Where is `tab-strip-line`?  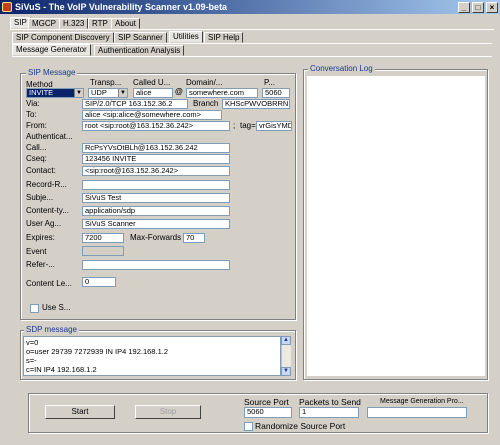 tab-strip-line is located at coordinates (252, 29).